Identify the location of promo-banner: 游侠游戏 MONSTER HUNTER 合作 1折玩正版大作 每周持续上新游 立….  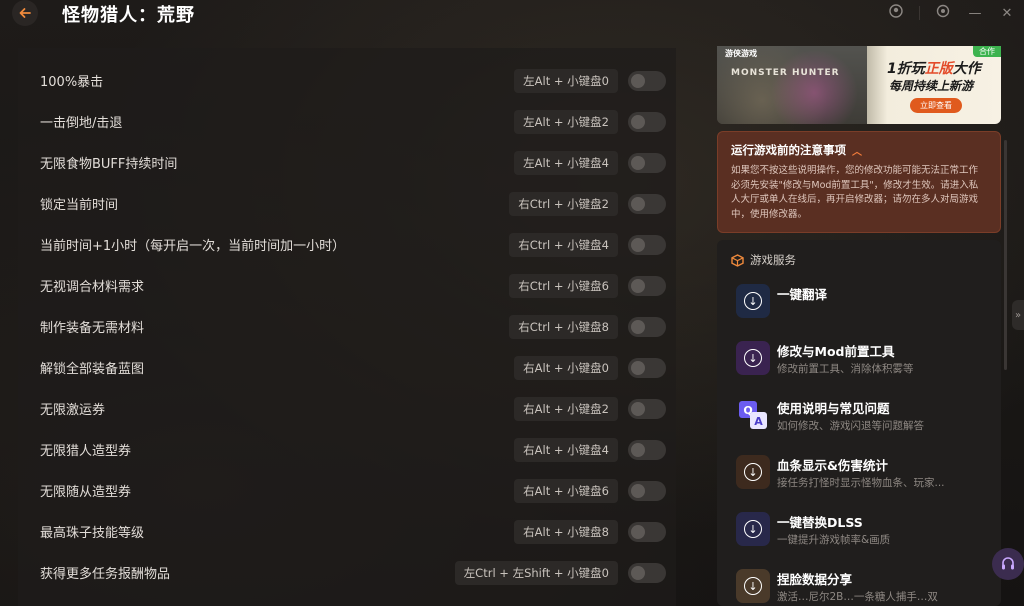
(859, 85).